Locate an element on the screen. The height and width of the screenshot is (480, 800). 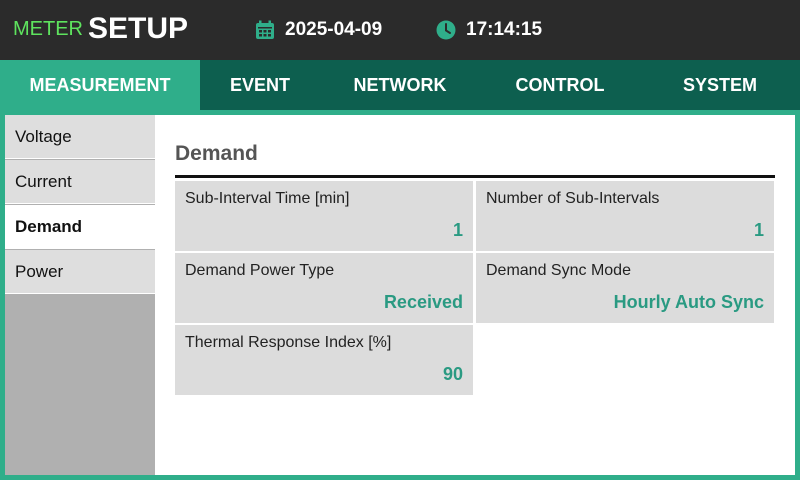
field-value: 90 is located at coordinates (452, 374).